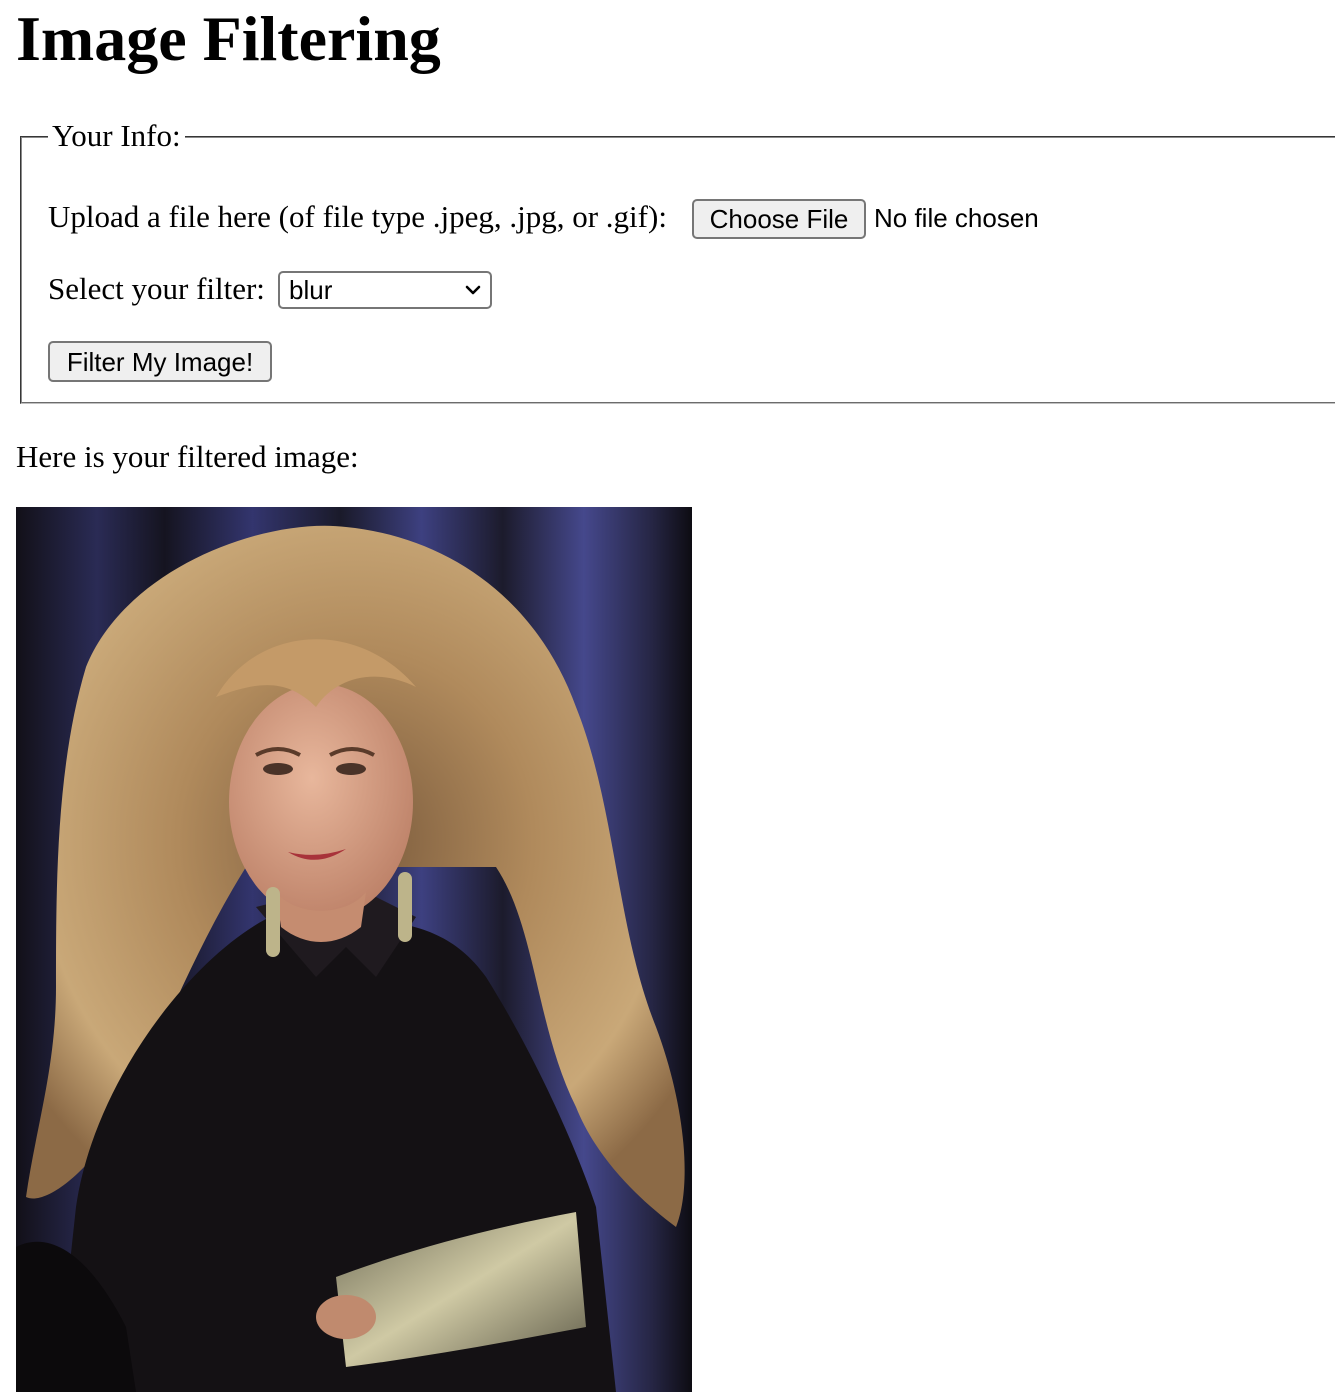 The height and width of the screenshot is (1392, 1335). Describe the element at coordinates (779, 219) in the screenshot. I see `choose-file-button: Choose File` at that location.